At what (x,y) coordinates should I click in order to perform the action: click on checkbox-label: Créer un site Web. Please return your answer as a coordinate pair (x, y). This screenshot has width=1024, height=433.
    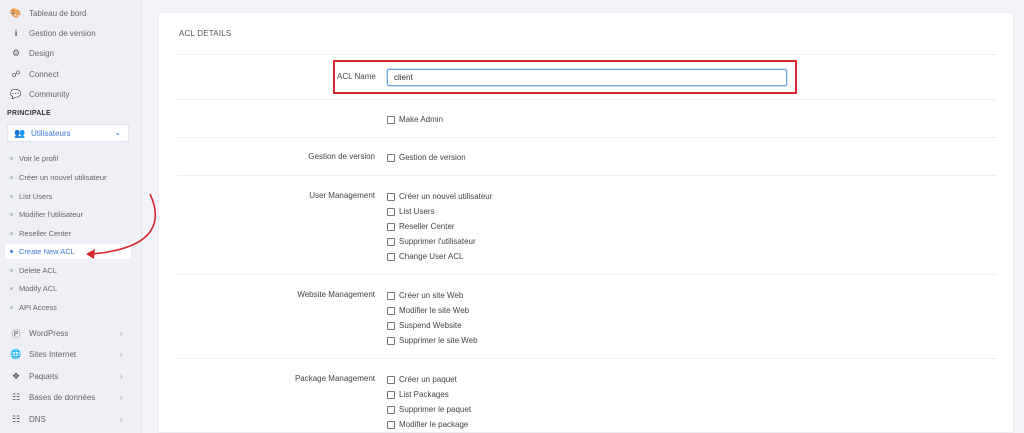
    Looking at the image, I should click on (431, 295).